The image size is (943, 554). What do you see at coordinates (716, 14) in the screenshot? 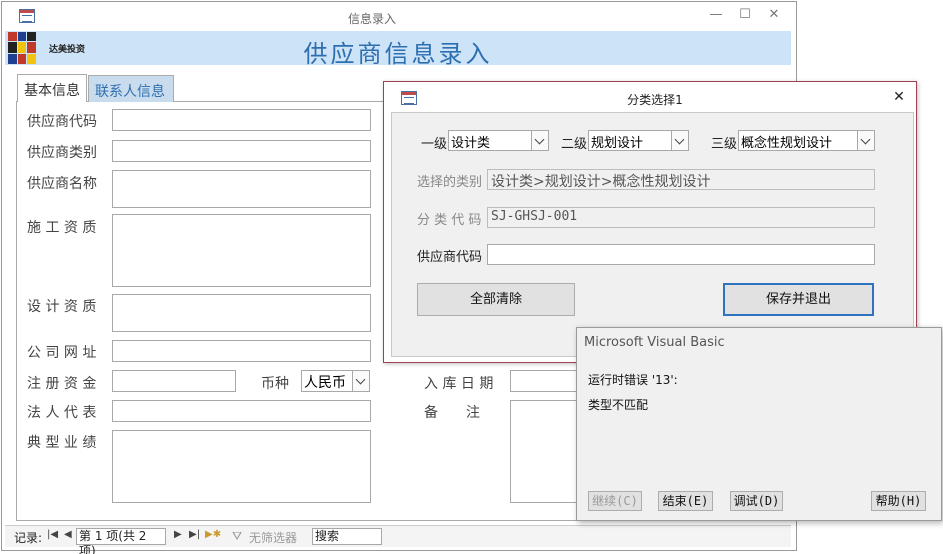
I see `minimize-icon: —` at bounding box center [716, 14].